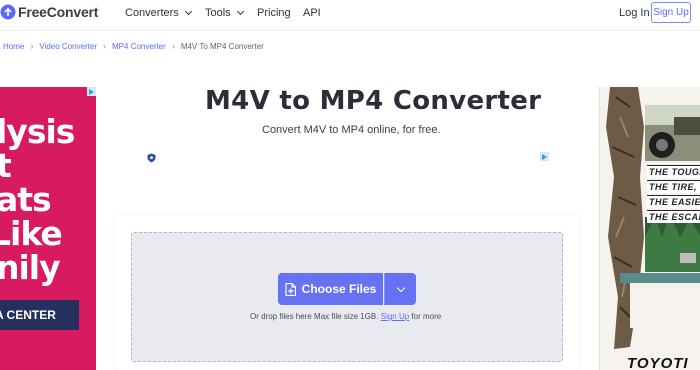  Describe the element at coordinates (426, 316) in the screenshot. I see `drop-hint-suffix: for more` at that location.